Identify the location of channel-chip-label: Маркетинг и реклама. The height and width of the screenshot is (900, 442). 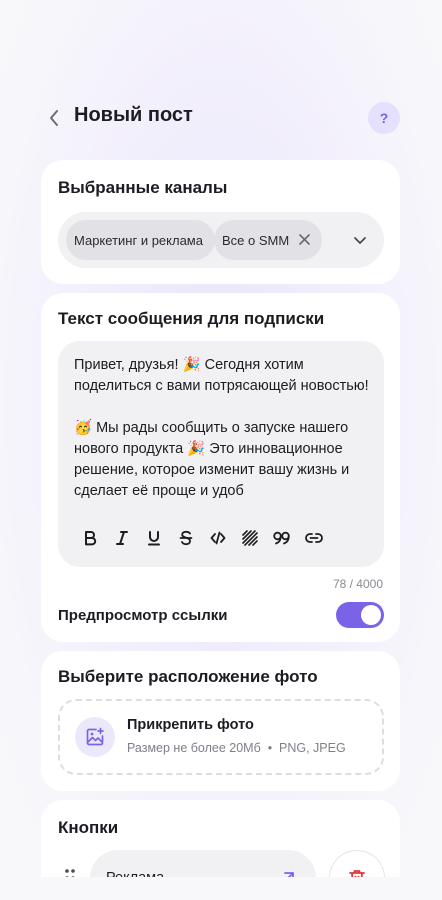
(138, 240).